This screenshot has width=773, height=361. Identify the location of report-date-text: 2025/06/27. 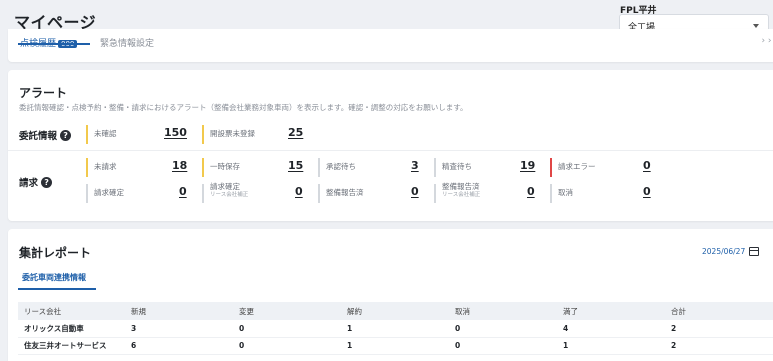
(724, 251).